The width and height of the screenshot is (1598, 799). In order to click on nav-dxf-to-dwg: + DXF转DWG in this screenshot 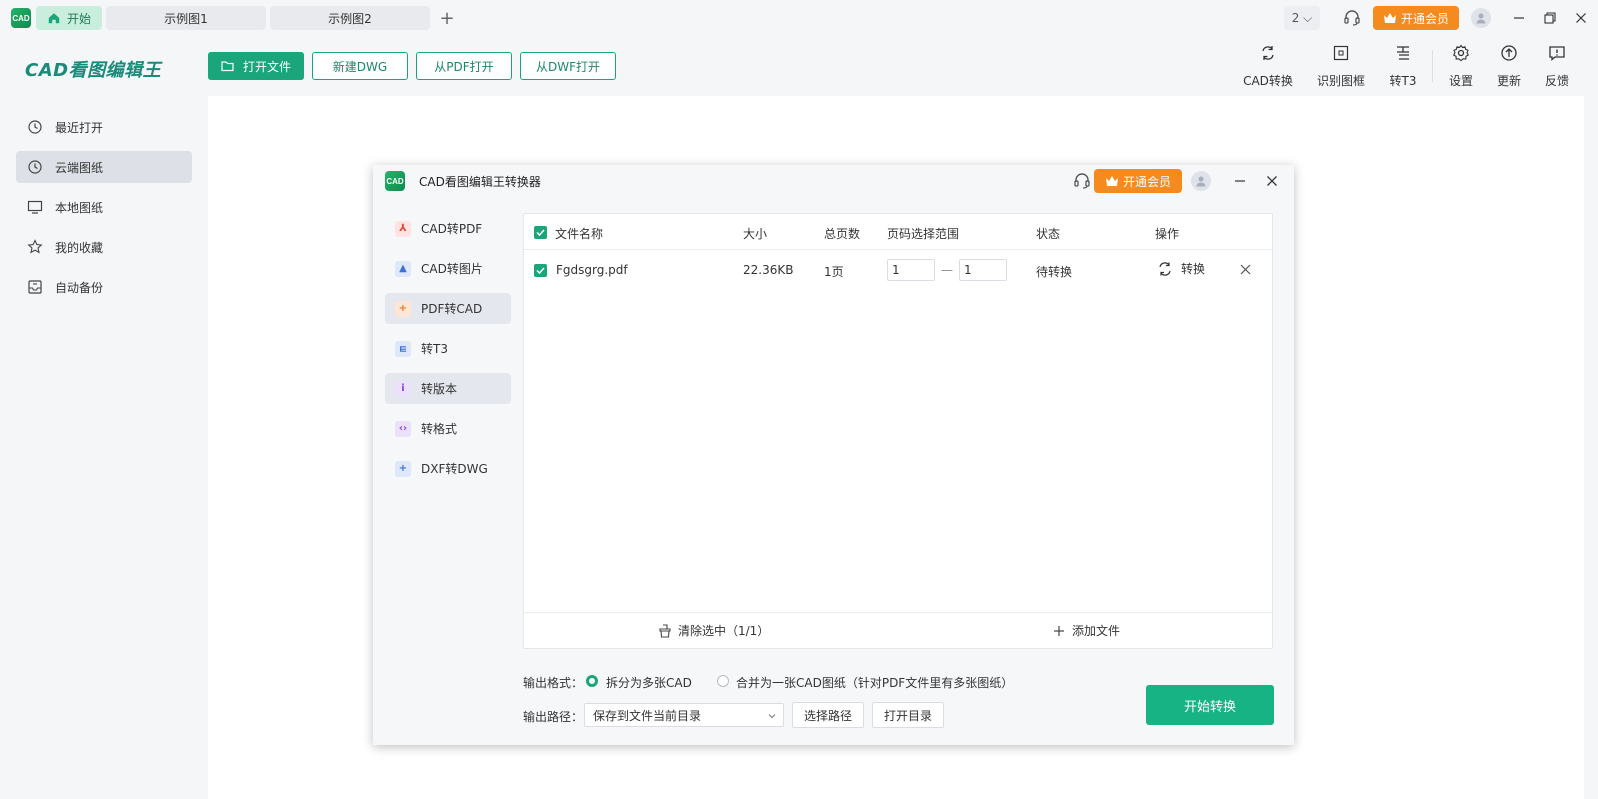, I will do `click(448, 468)`.